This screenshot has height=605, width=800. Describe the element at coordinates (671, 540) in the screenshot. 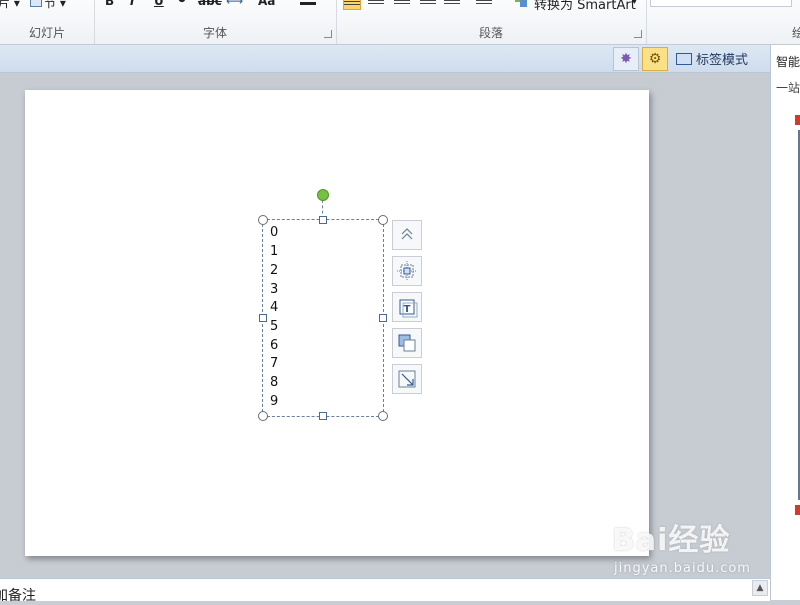

I see `watermark-brand: Bai经验` at that location.